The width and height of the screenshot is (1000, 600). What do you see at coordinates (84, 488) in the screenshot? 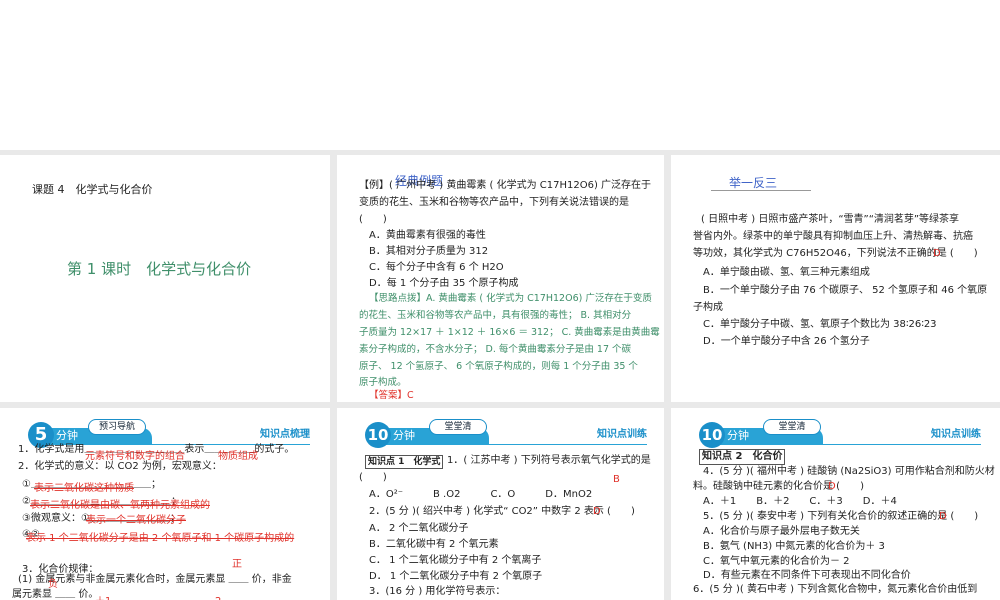
I see `answer-text: 表示二氧化碳这种物质` at bounding box center [84, 488].